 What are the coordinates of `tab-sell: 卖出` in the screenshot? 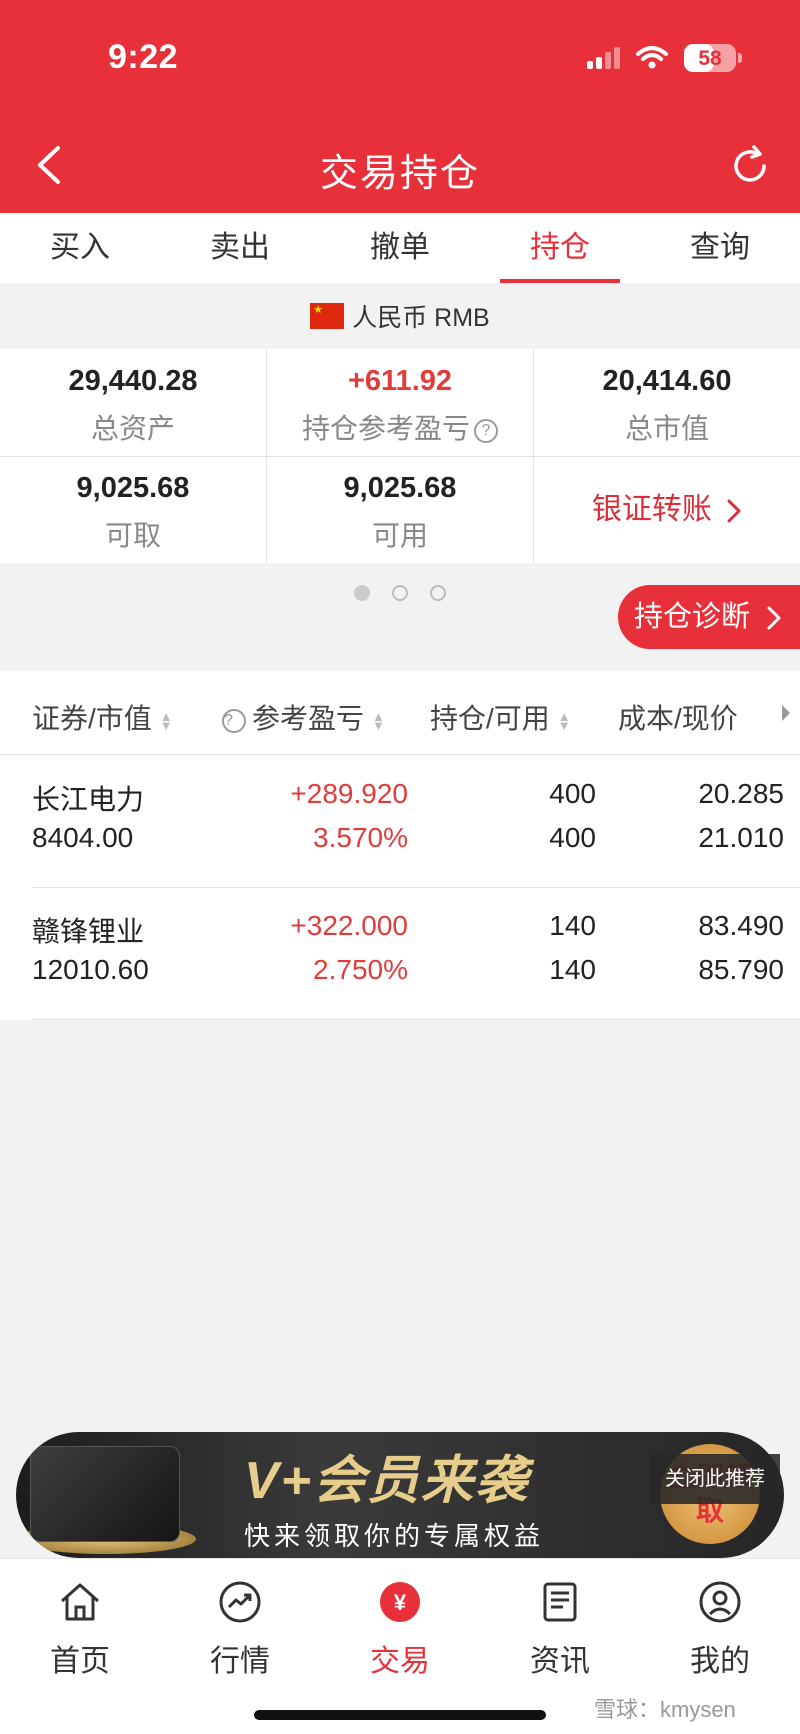 It's located at (240, 248).